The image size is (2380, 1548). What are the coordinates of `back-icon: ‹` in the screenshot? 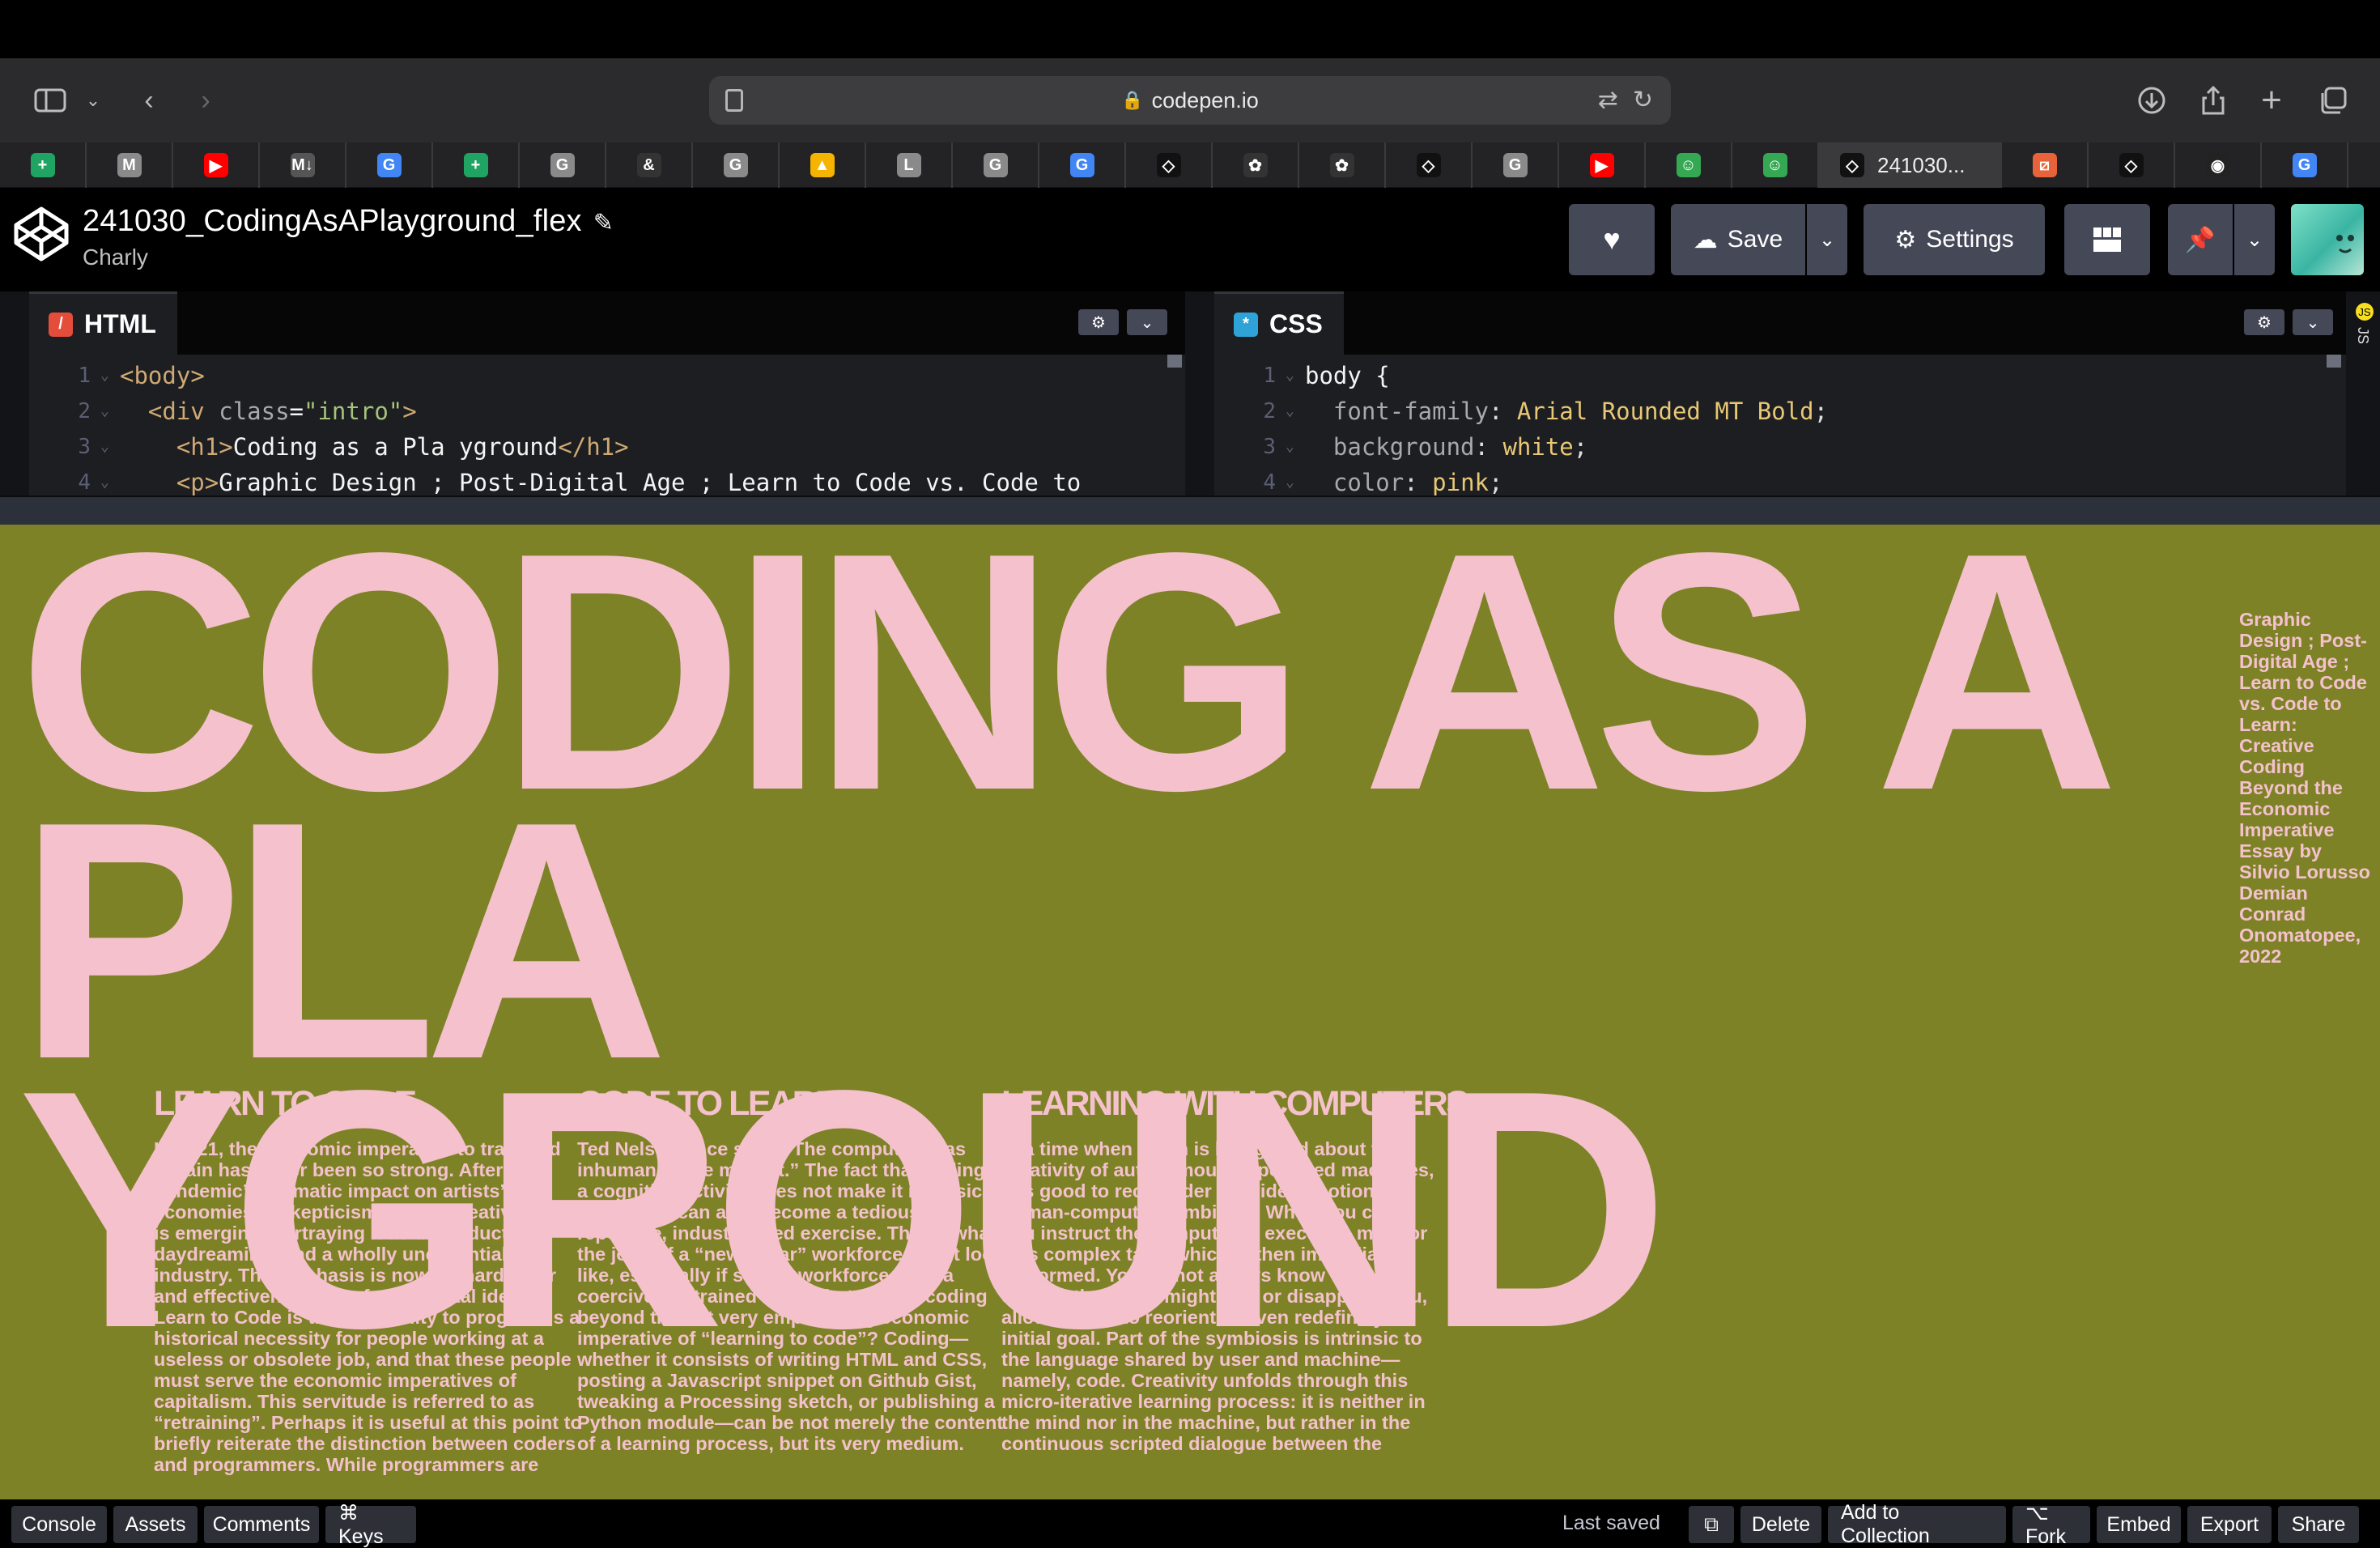 It's located at (149, 100).